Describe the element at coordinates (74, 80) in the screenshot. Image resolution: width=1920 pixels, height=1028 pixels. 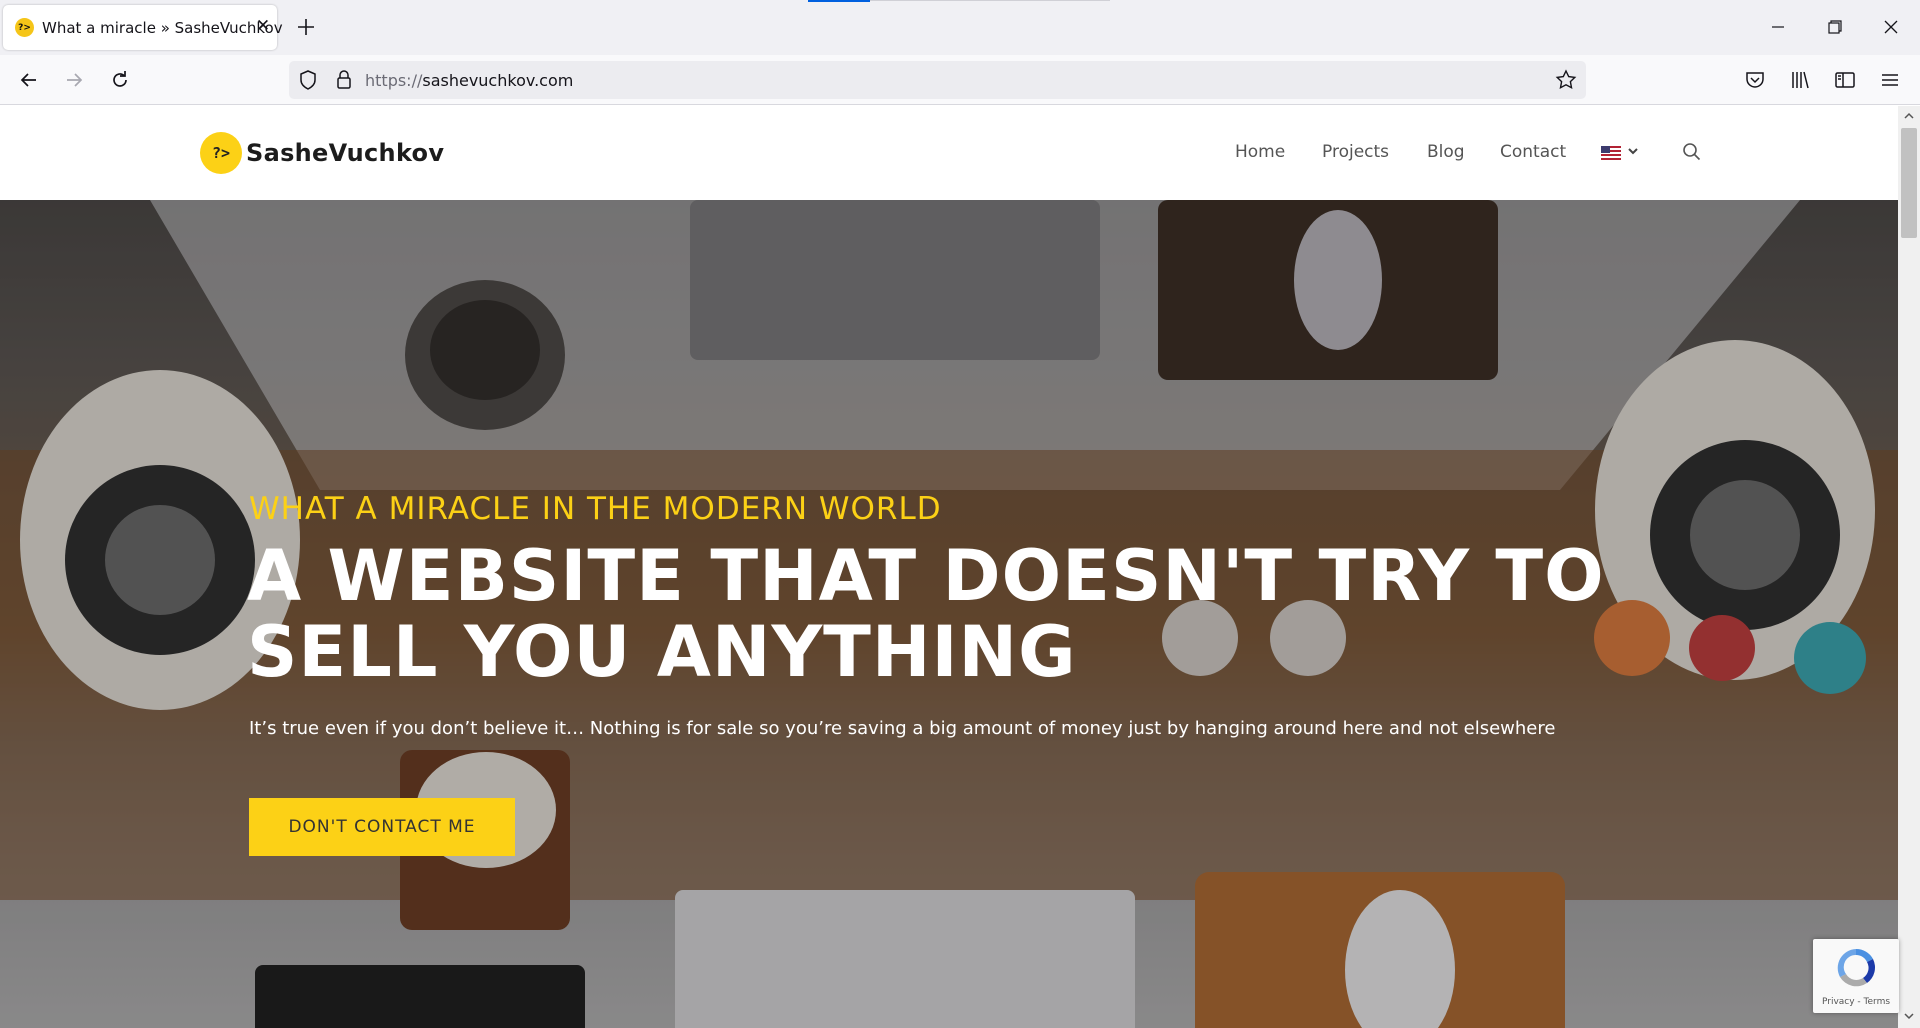
I see `forward-icon` at that location.